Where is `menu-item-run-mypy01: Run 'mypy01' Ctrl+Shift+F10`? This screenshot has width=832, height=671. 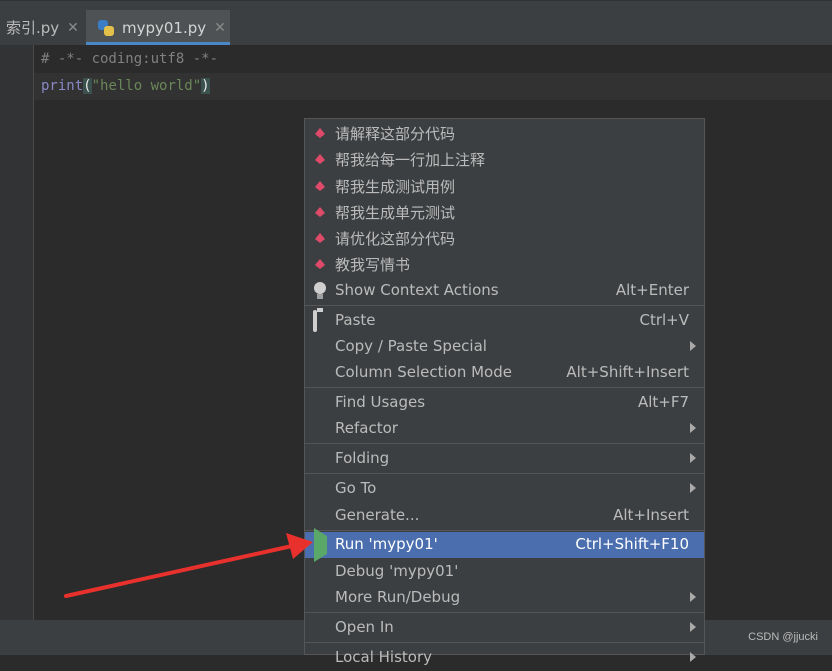
menu-item-run-mypy01: Run 'mypy01' Ctrl+Shift+F10 is located at coordinates (504, 545).